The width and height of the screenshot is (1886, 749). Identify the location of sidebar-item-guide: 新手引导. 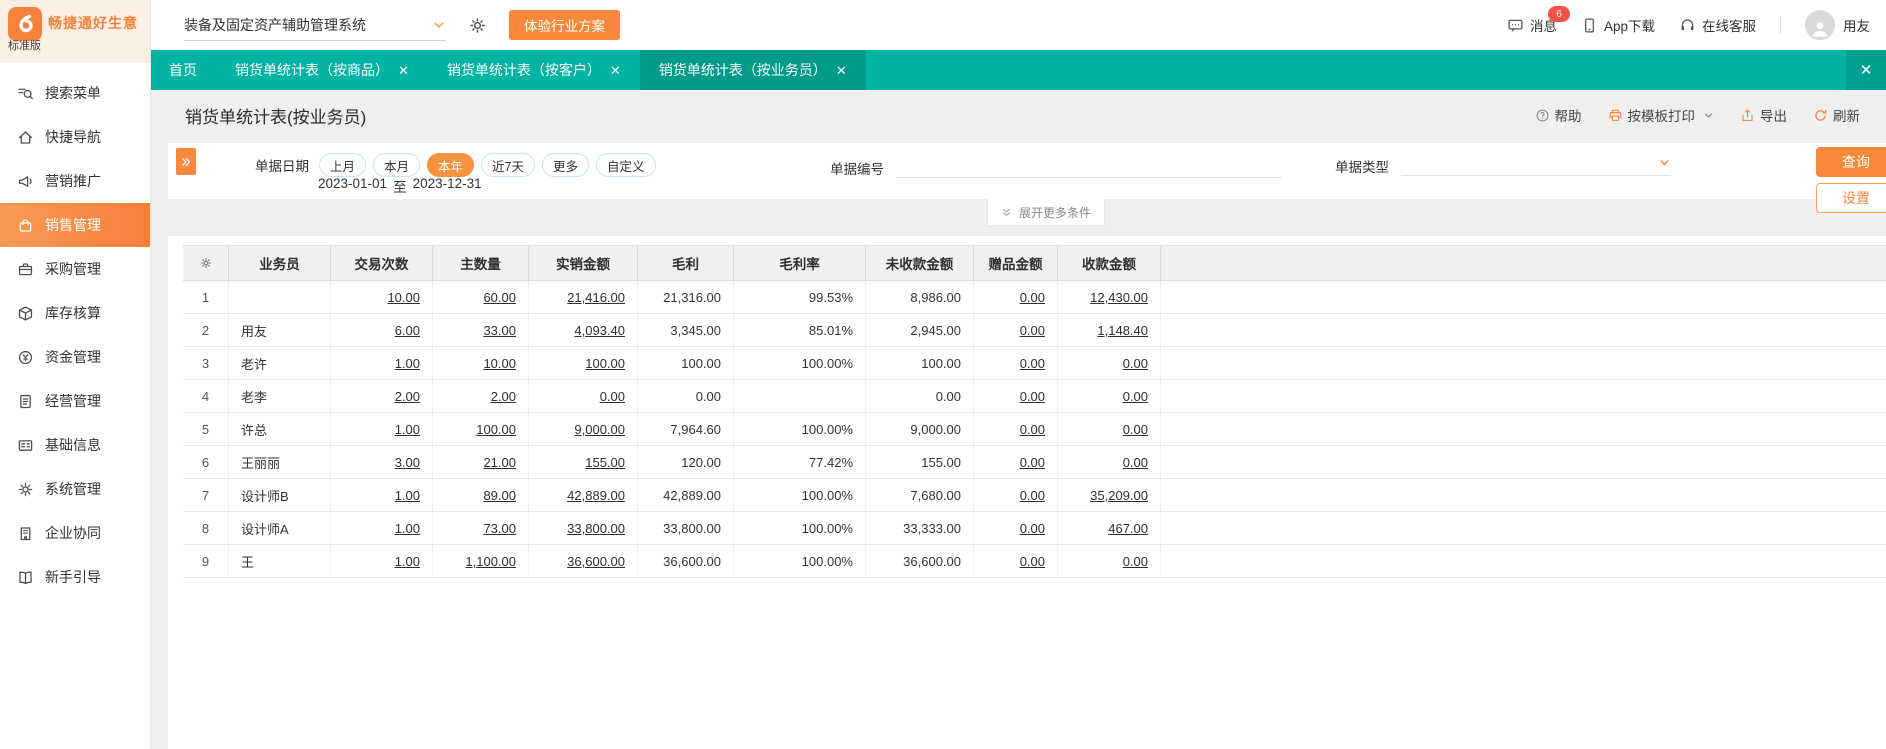
(75, 577).